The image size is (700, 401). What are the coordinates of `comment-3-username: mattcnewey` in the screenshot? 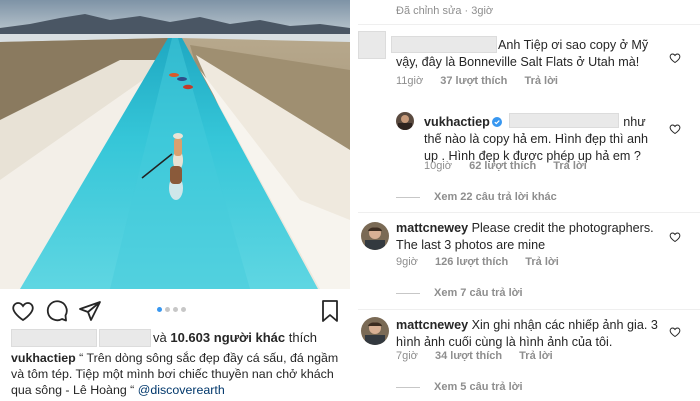 It's located at (432, 228).